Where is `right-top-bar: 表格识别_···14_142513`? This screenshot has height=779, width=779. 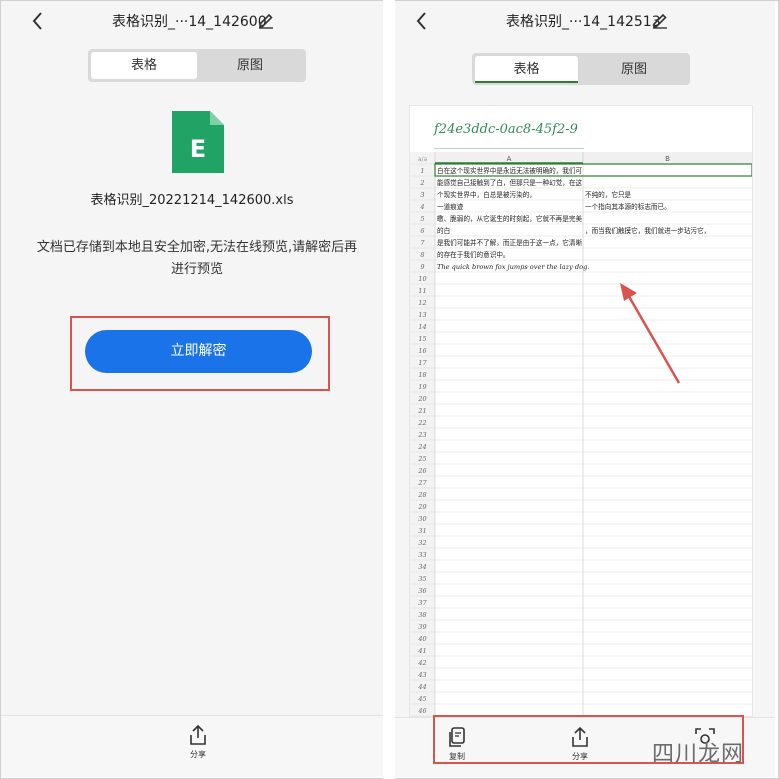 right-top-bar: 表格识别_···14_142513 is located at coordinates (585, 21).